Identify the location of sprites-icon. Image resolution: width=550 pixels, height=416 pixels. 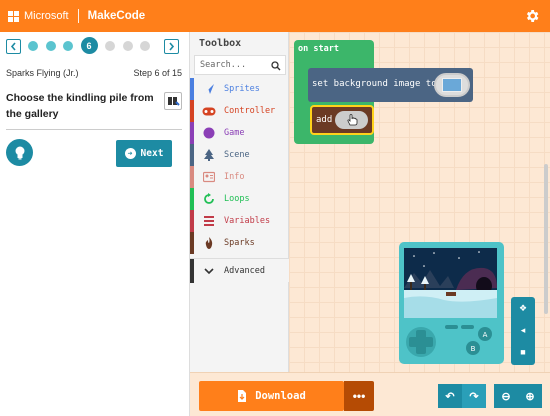
(209, 89).